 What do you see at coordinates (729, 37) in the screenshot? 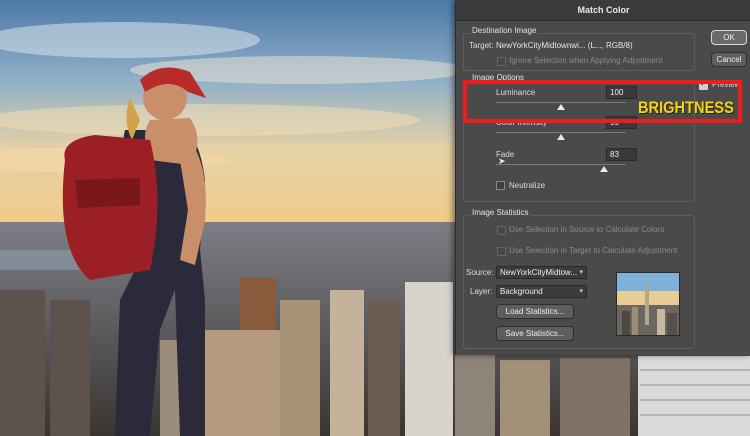
I see `ok-button: OK` at bounding box center [729, 37].